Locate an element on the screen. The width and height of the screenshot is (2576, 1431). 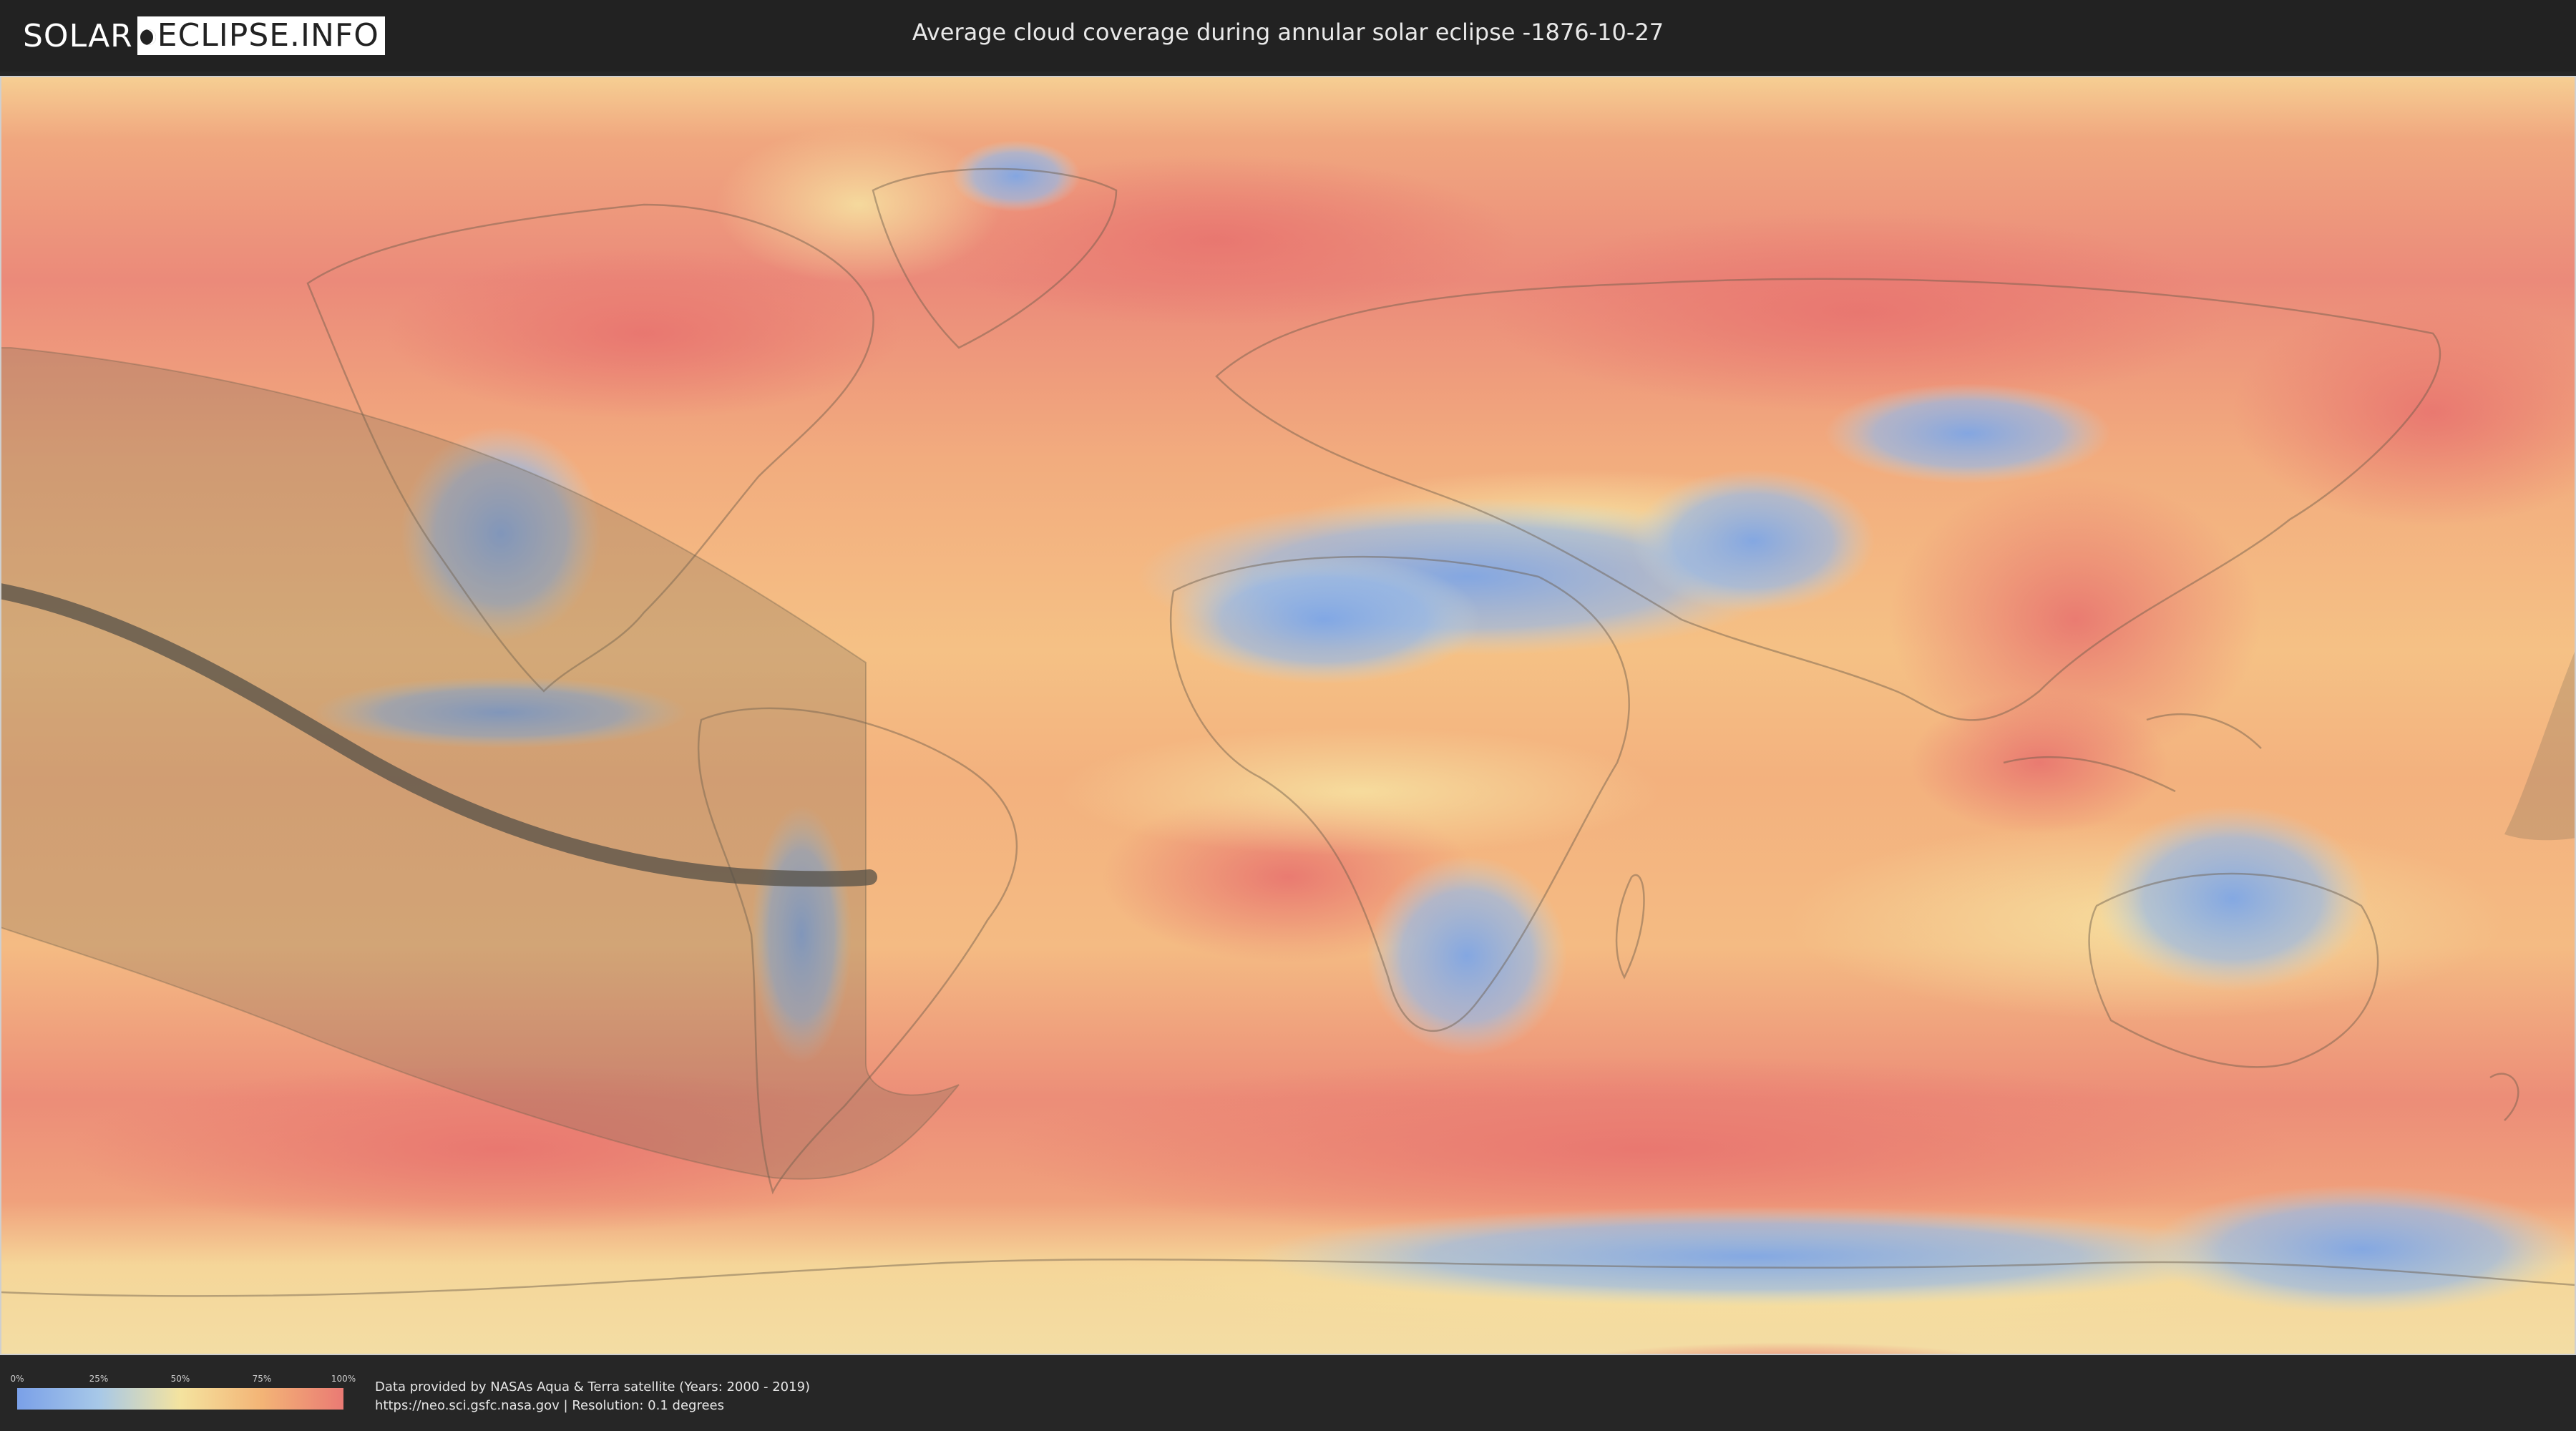
legend-labels: 0% 25% 50% 75% 100% is located at coordinates (183, 1379).